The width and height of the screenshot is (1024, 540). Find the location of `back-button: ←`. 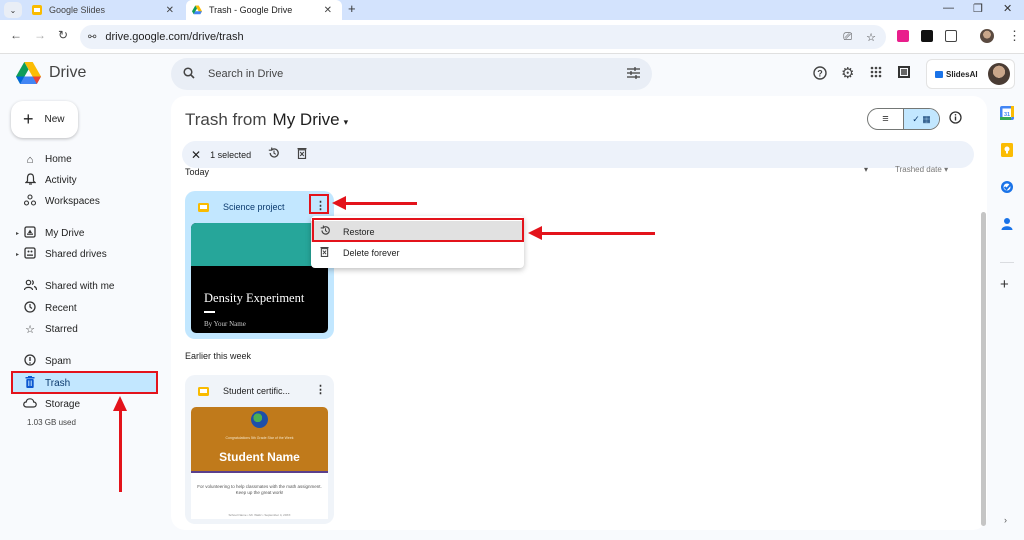

back-button: ← is located at coordinates (16, 35).